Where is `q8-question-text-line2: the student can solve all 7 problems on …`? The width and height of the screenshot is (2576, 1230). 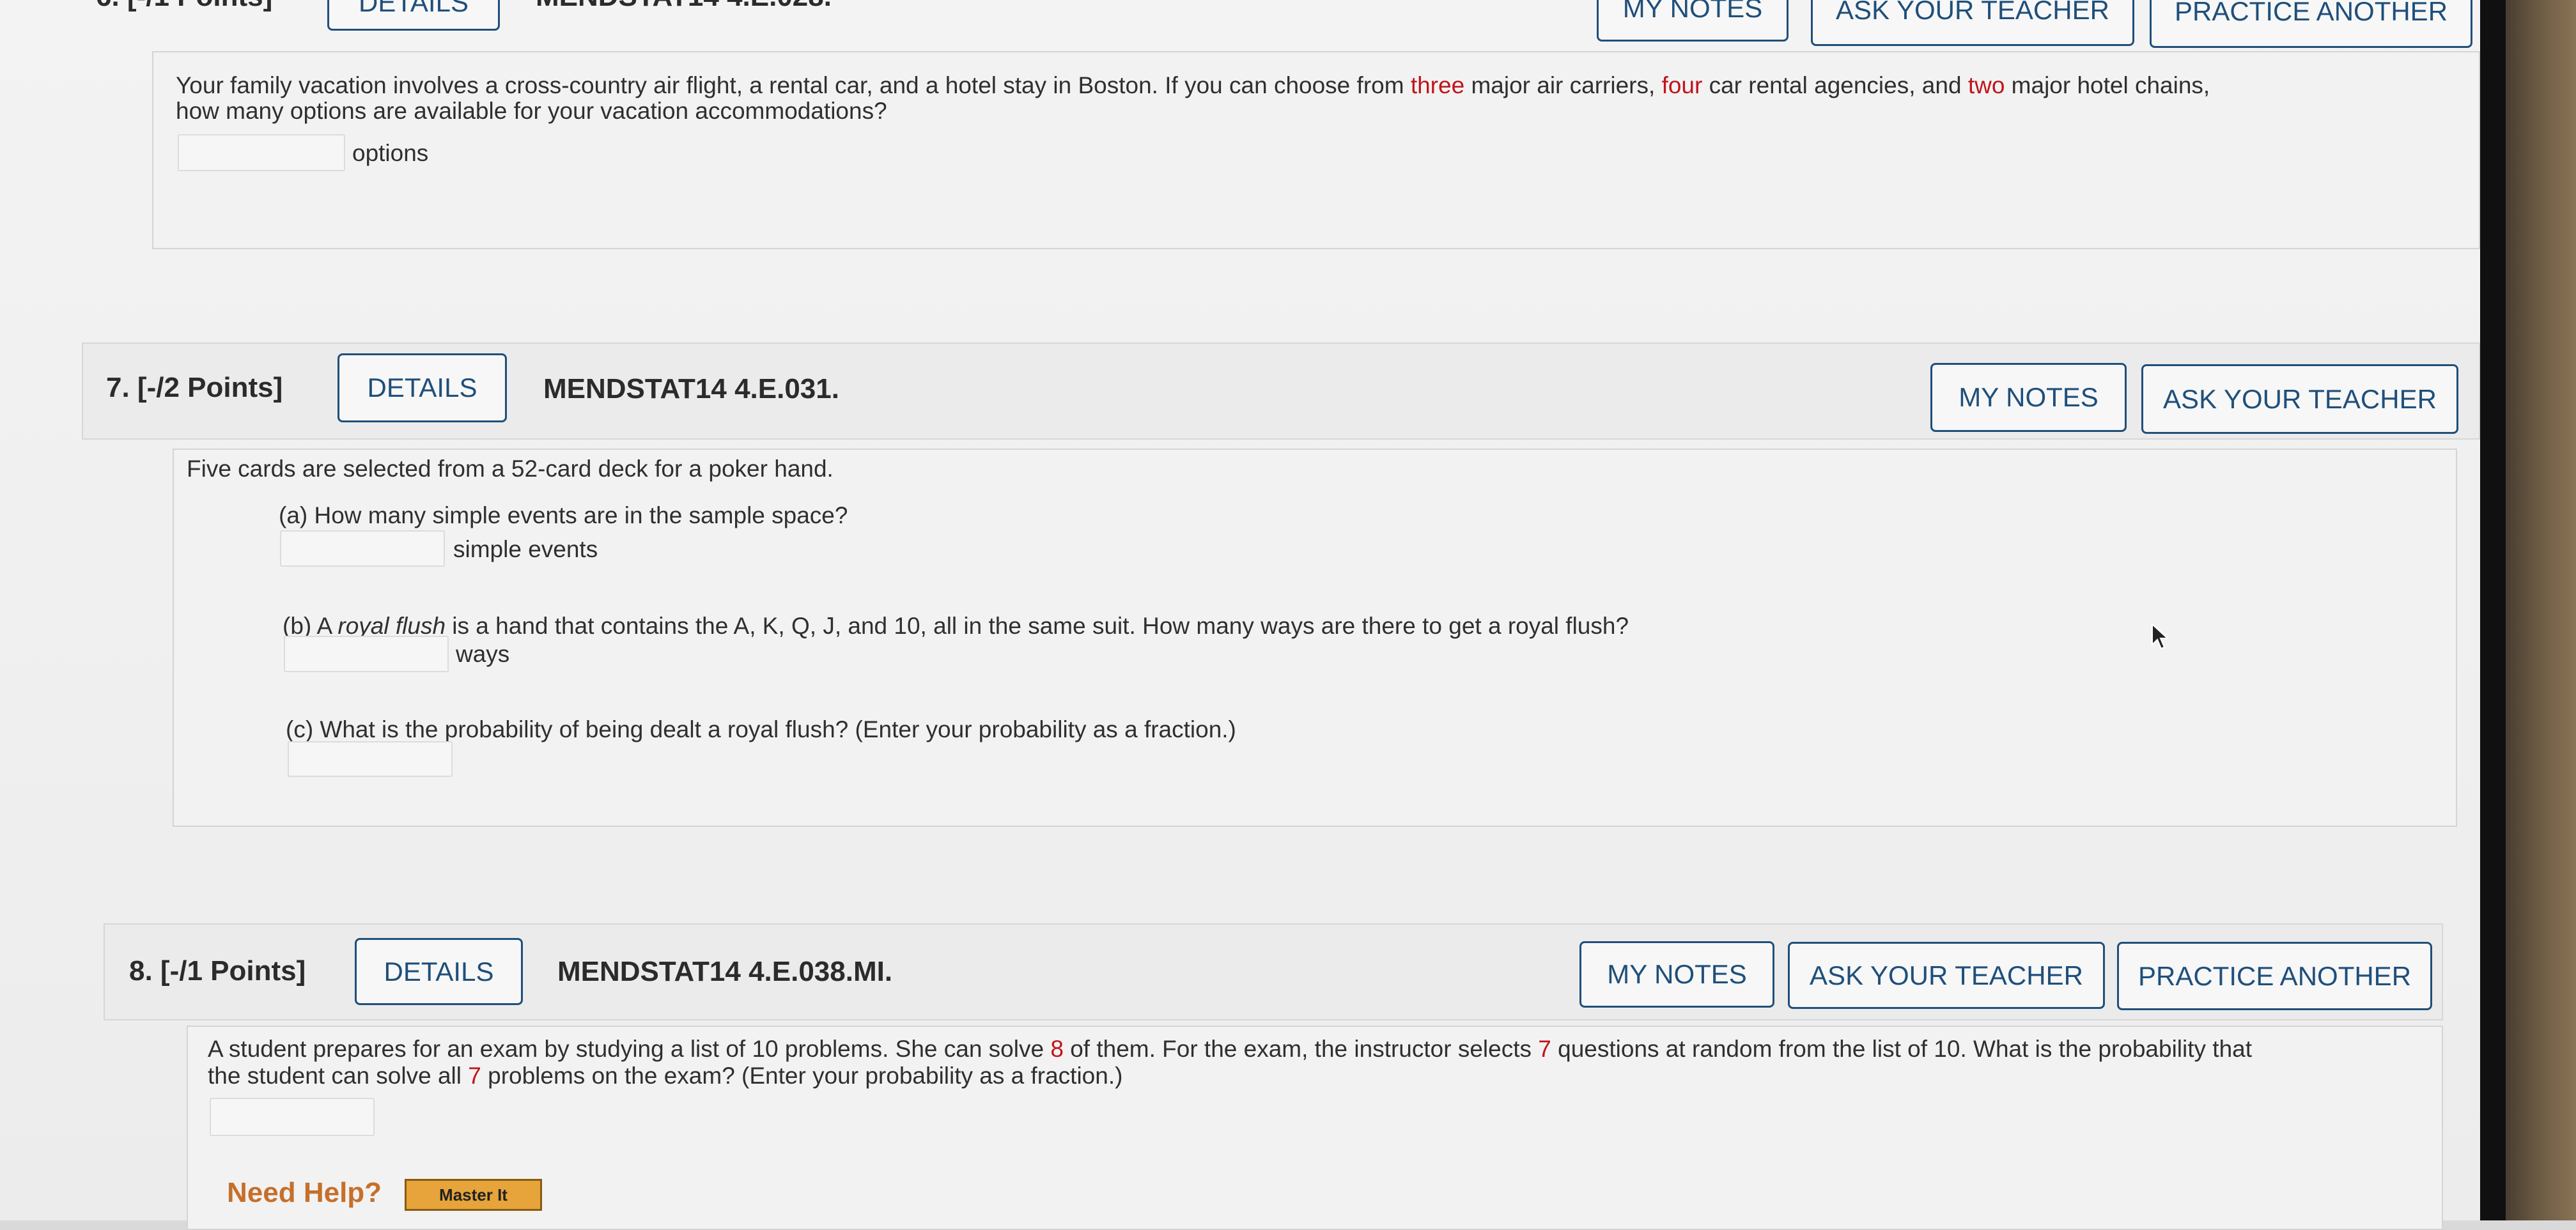 q8-question-text-line2: the student can solve all 7 problems on … is located at coordinates (666, 1076).